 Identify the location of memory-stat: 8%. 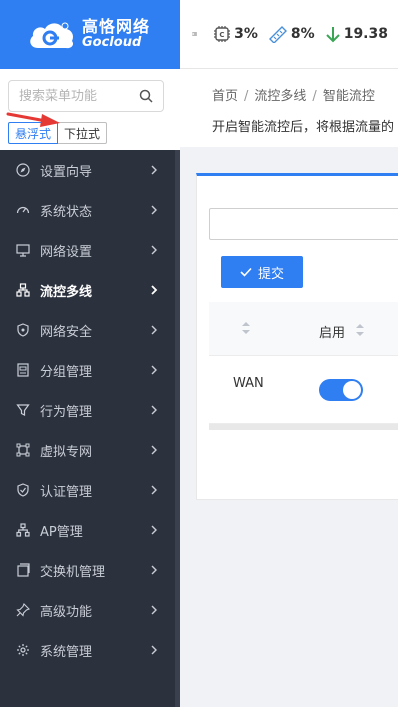
(291, 34).